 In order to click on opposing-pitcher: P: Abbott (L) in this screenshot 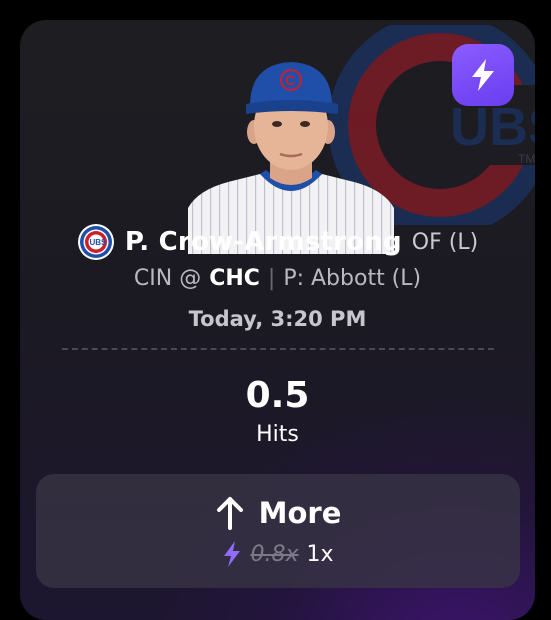, I will do `click(352, 278)`.